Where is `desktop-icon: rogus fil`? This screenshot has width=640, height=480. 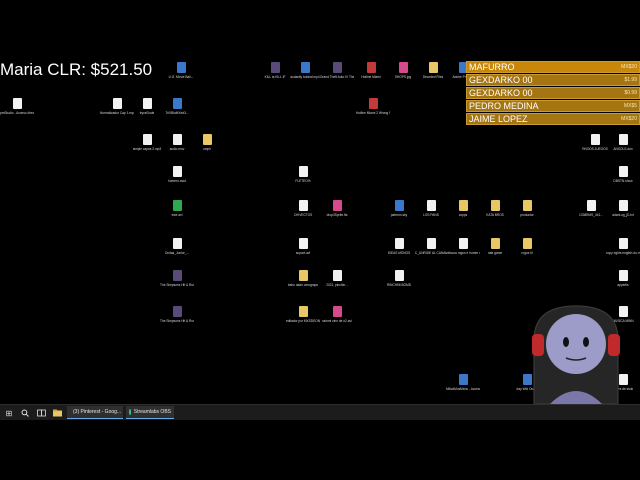 desktop-icon: rogus fil is located at coordinates (527, 246).